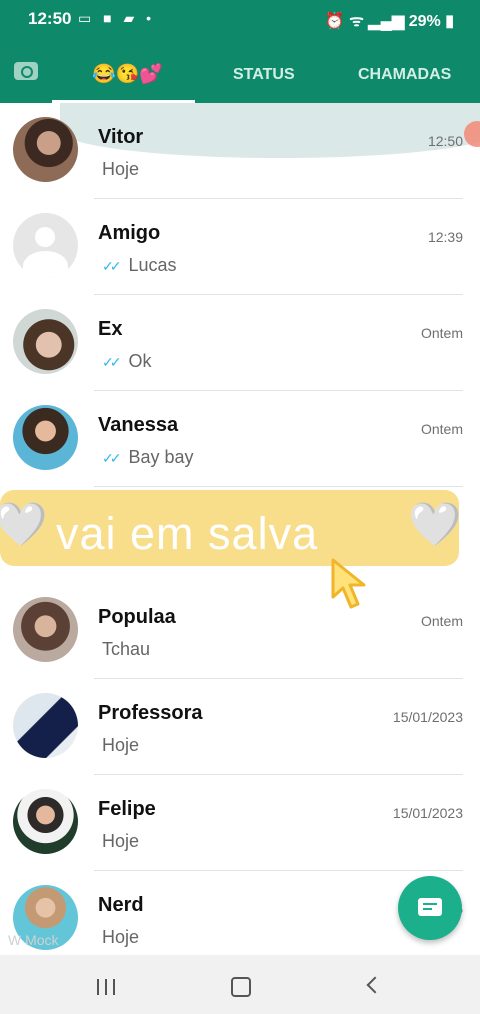  What do you see at coordinates (375, 985) in the screenshot?
I see `back-icon` at bounding box center [375, 985].